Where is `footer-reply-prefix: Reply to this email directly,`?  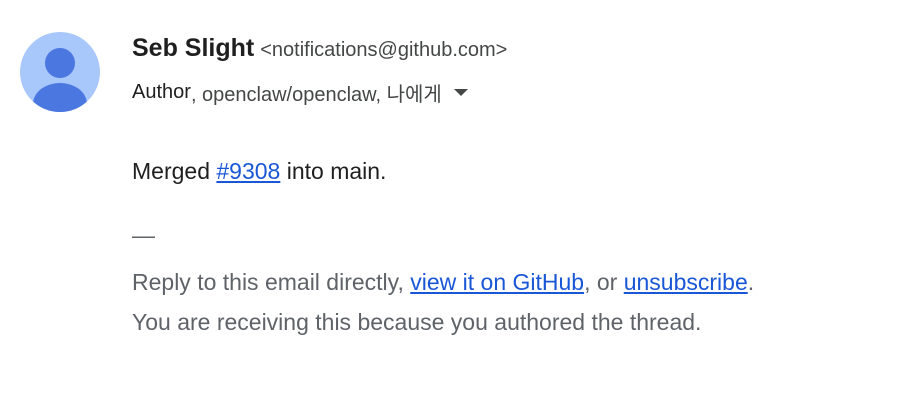 footer-reply-prefix: Reply to this email directly, is located at coordinates (271, 282).